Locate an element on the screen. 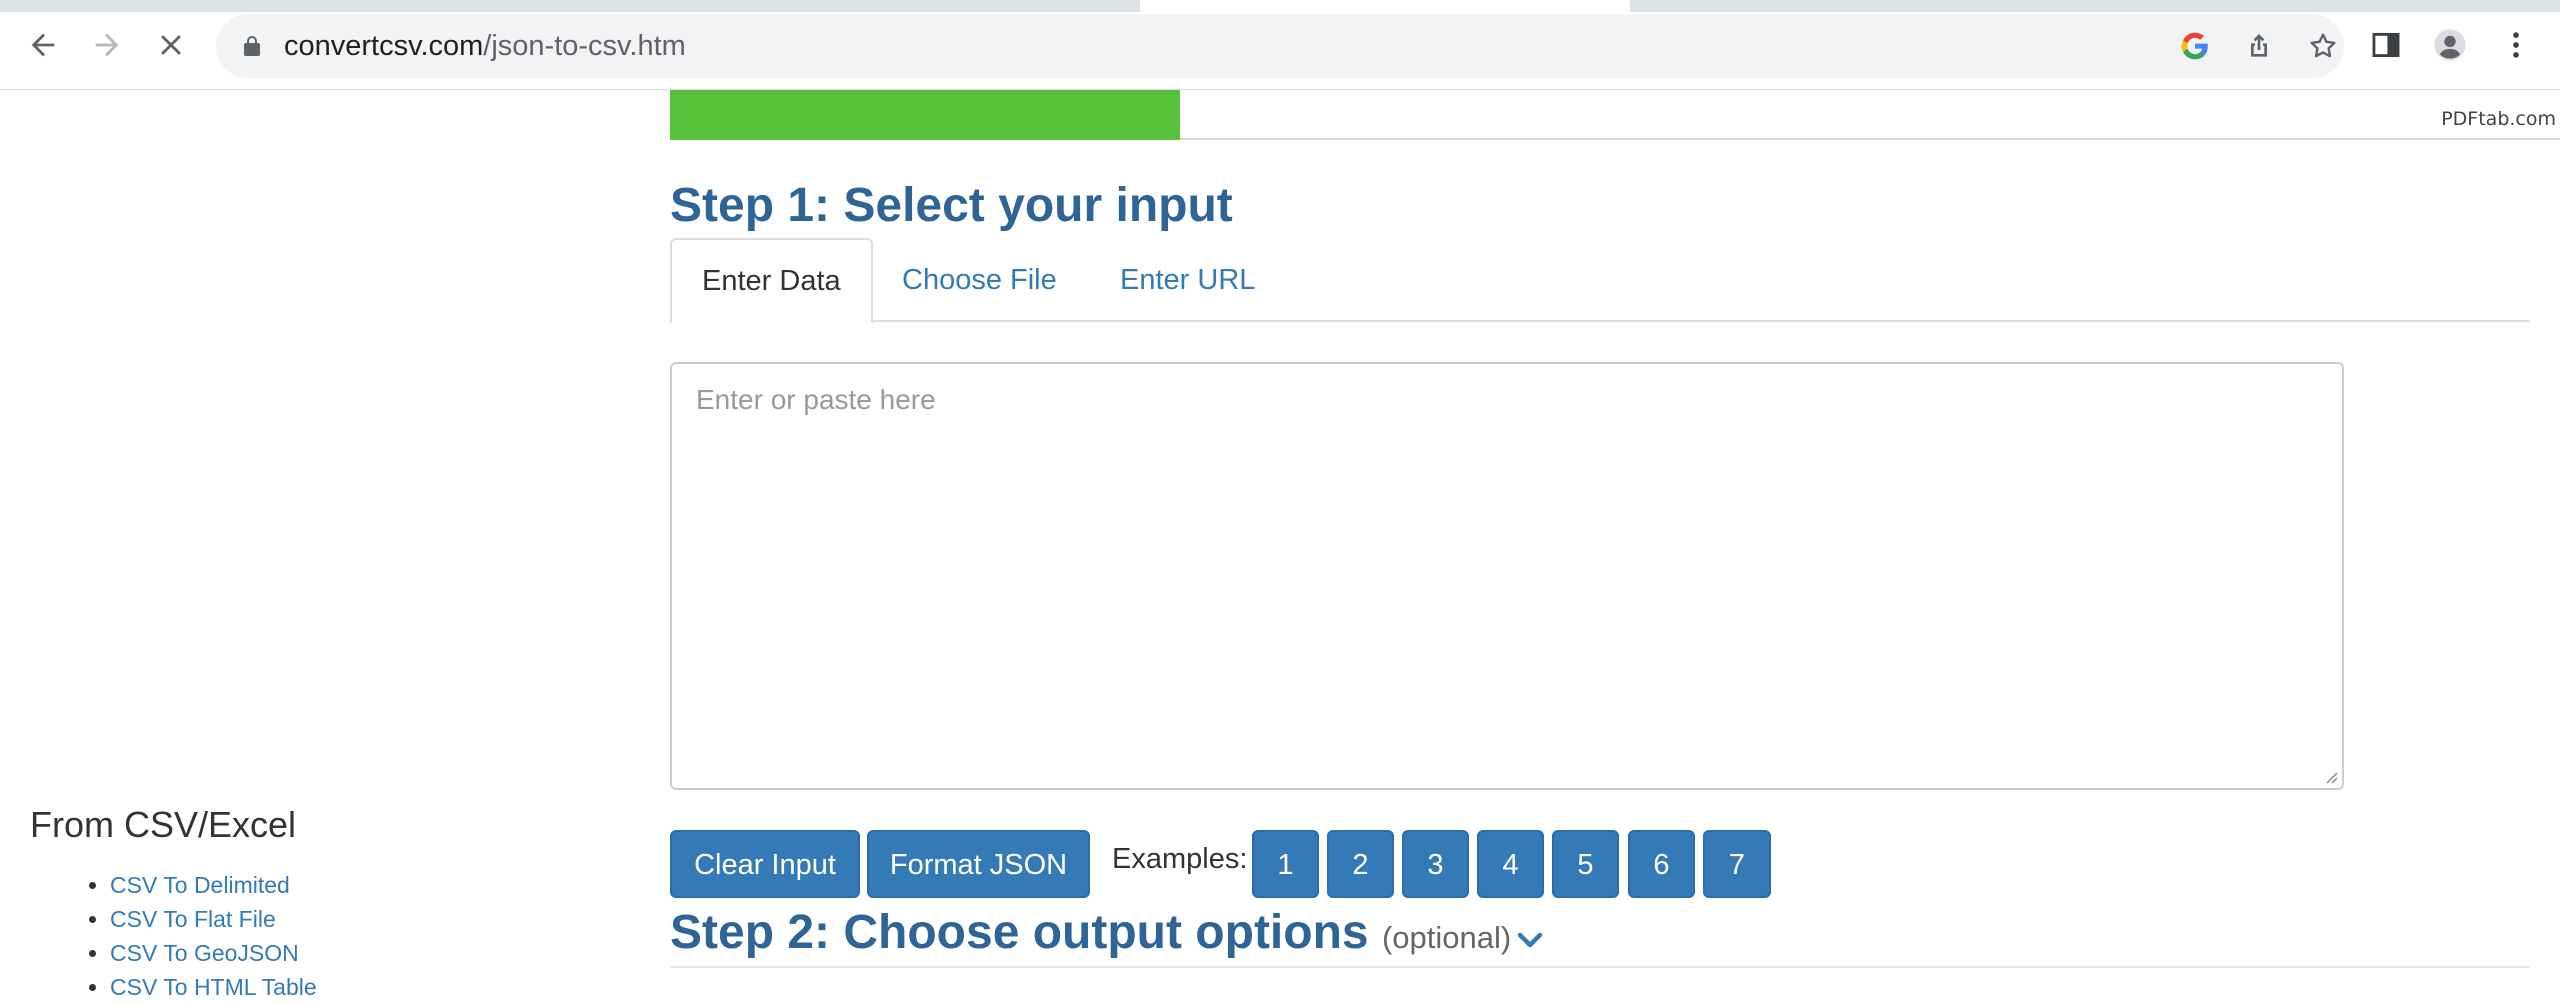 This screenshot has height=1004, width=2560. stop-loading-icon is located at coordinates (171, 45).